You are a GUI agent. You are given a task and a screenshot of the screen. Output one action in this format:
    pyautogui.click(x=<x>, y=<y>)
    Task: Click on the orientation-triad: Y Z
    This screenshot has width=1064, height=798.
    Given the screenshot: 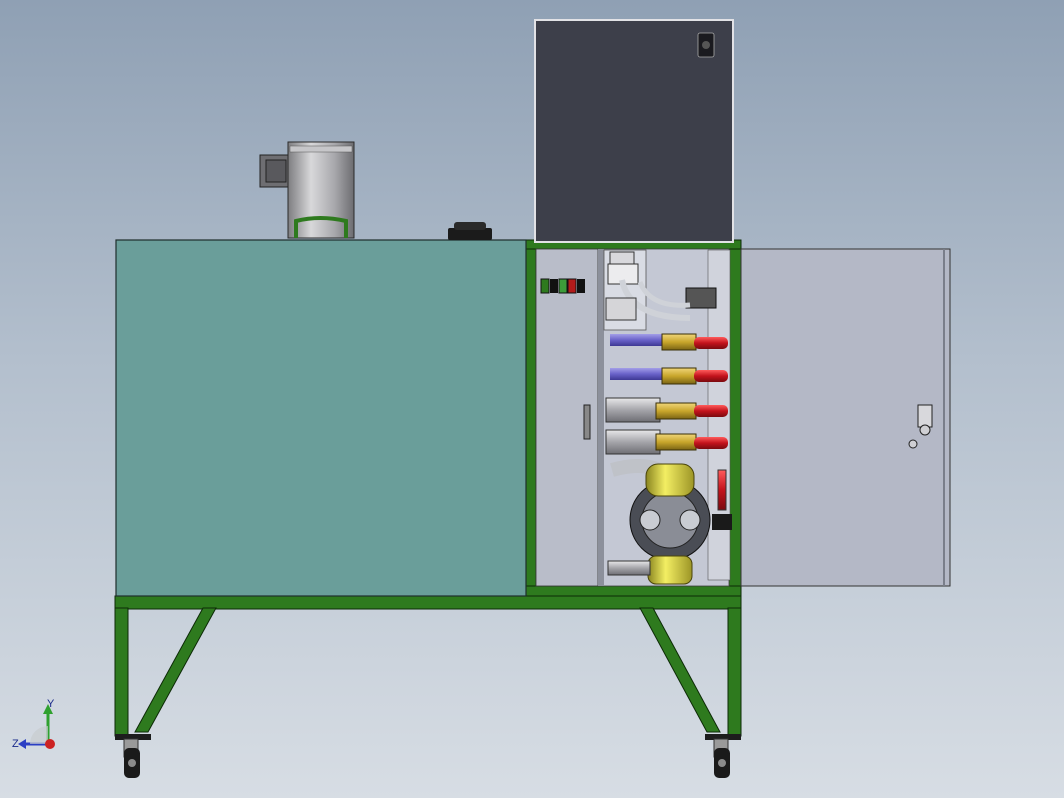 What is the action you would take?
    pyautogui.click(x=33, y=724)
    